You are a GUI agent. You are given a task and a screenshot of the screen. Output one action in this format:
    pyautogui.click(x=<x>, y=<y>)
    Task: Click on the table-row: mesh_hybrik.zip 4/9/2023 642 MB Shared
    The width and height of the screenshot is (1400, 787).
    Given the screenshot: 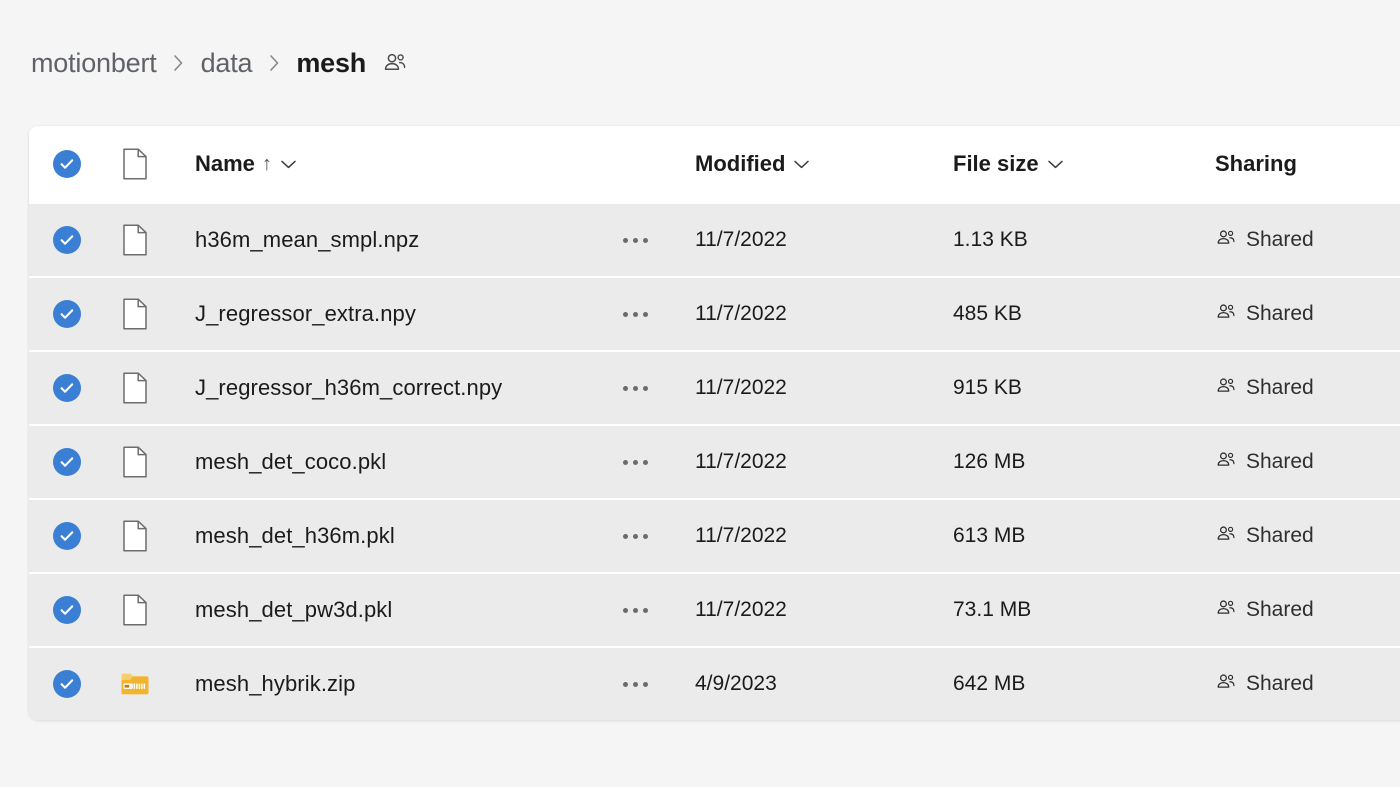 What is the action you would take?
    pyautogui.click(x=714, y=683)
    